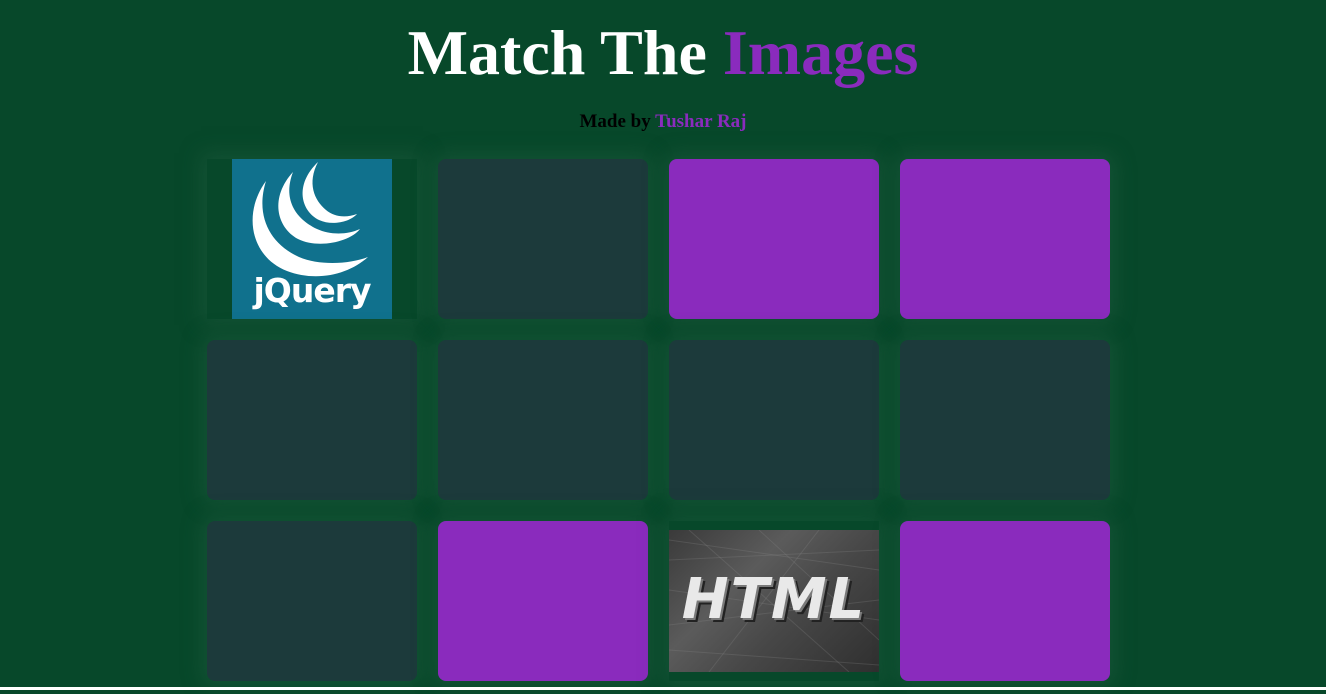  I want to click on title-accent: Images, so click(820, 52).